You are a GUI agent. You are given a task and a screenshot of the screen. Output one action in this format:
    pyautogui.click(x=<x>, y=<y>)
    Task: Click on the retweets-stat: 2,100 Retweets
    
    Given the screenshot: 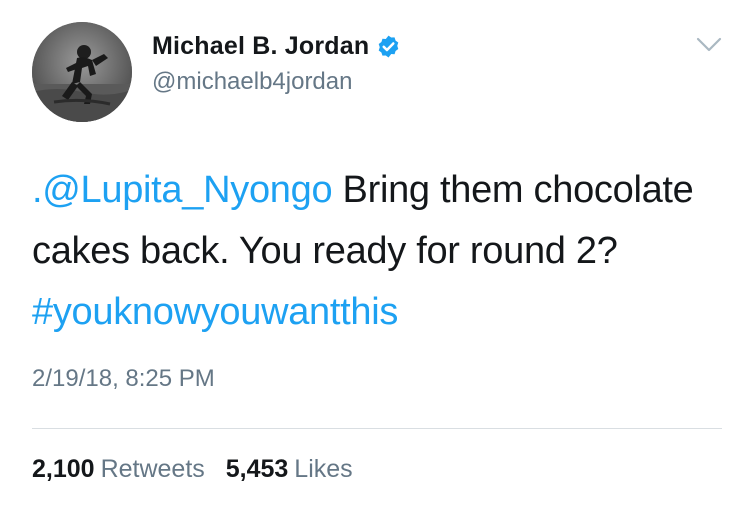 What is the action you would take?
    pyautogui.click(x=118, y=469)
    